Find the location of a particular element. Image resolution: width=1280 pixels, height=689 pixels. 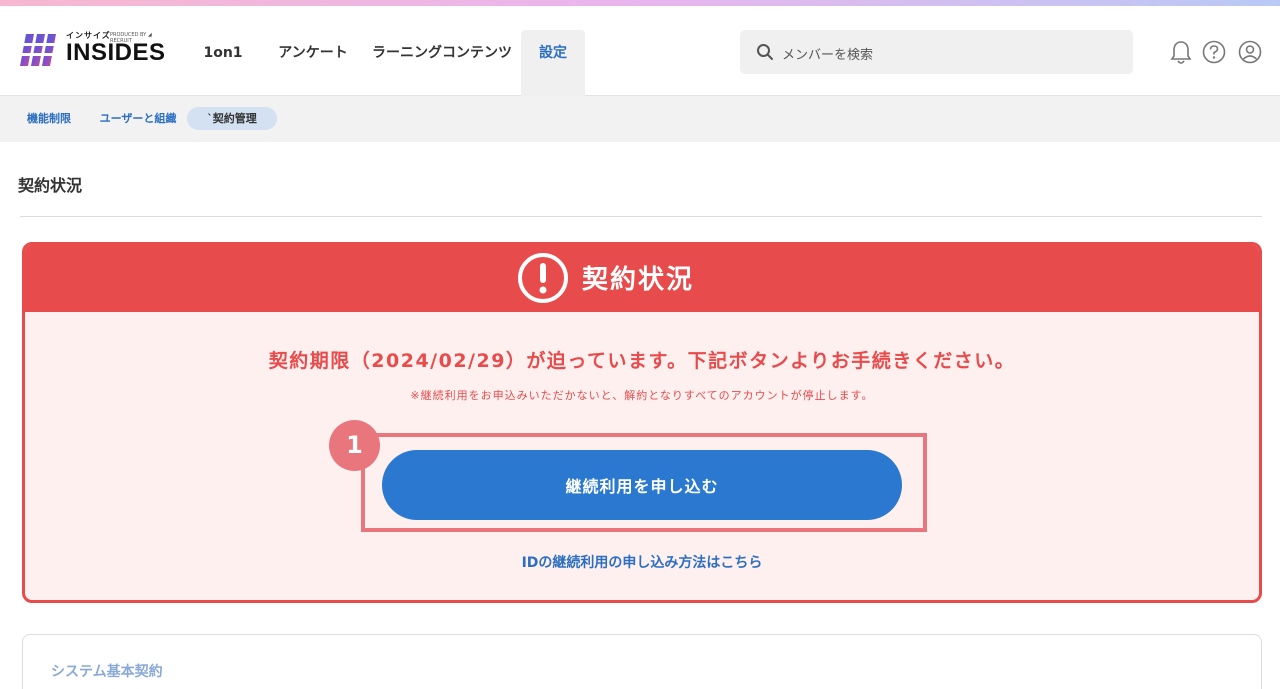

alert-title: 契約状況 is located at coordinates (638, 280).